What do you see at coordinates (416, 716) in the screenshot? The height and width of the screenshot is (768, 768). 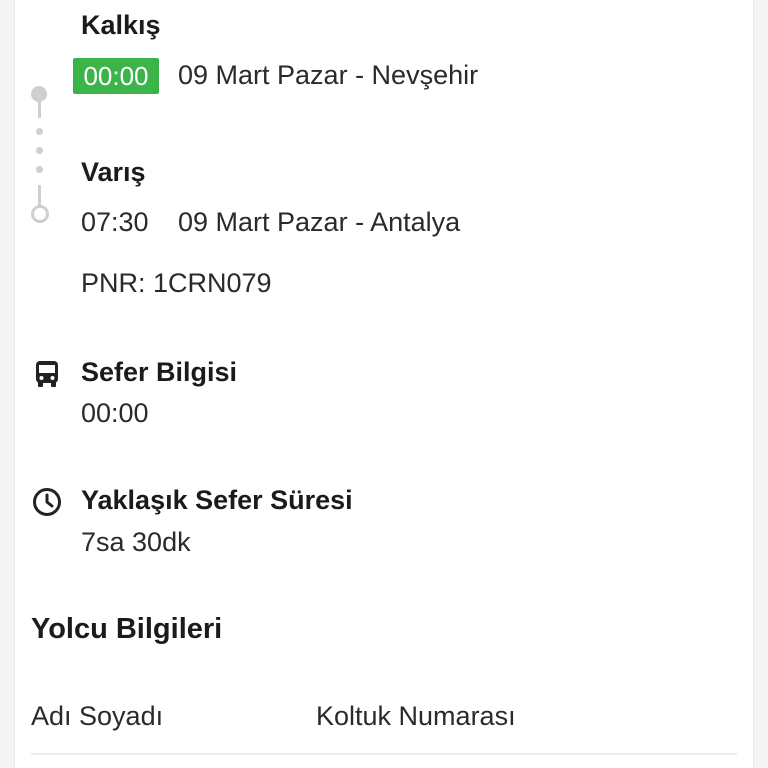 I see `column-header-seat: Koltuk Numarası` at bounding box center [416, 716].